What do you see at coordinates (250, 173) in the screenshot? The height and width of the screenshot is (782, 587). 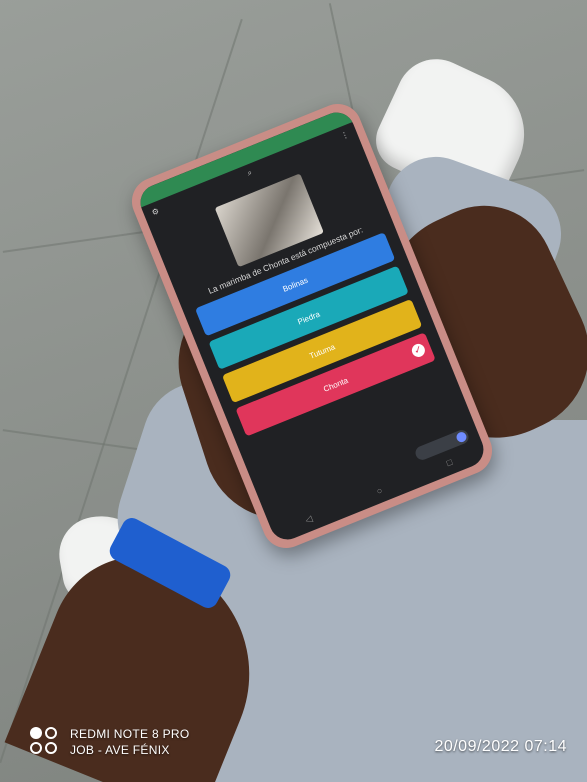 I see `search-icon: ⌕` at bounding box center [250, 173].